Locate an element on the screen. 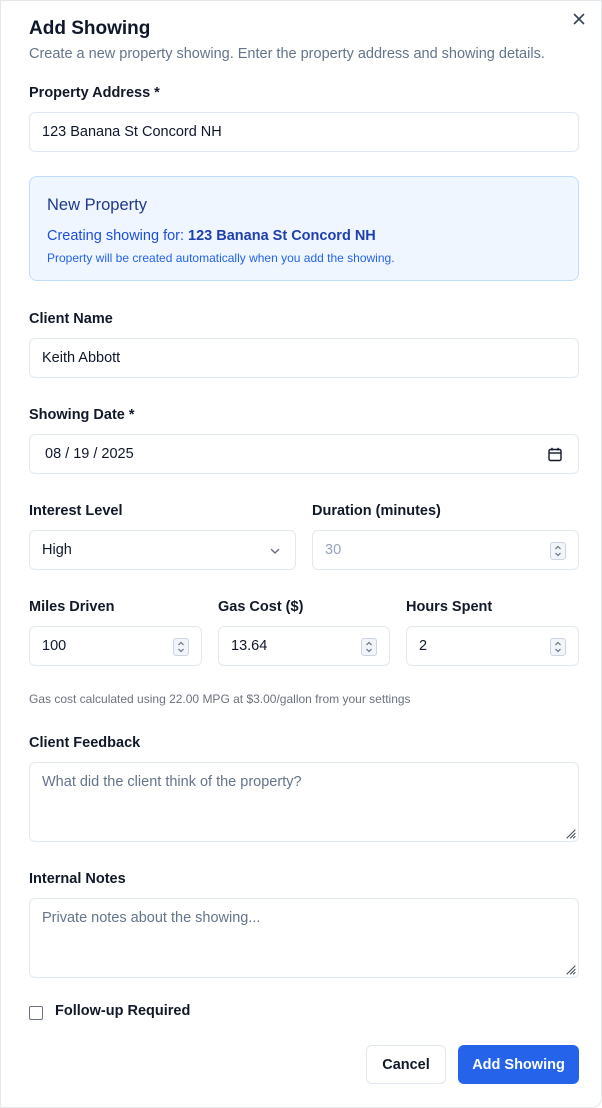 This screenshot has height=1108, width=602. miles-driven-input: 100 is located at coordinates (115, 646).